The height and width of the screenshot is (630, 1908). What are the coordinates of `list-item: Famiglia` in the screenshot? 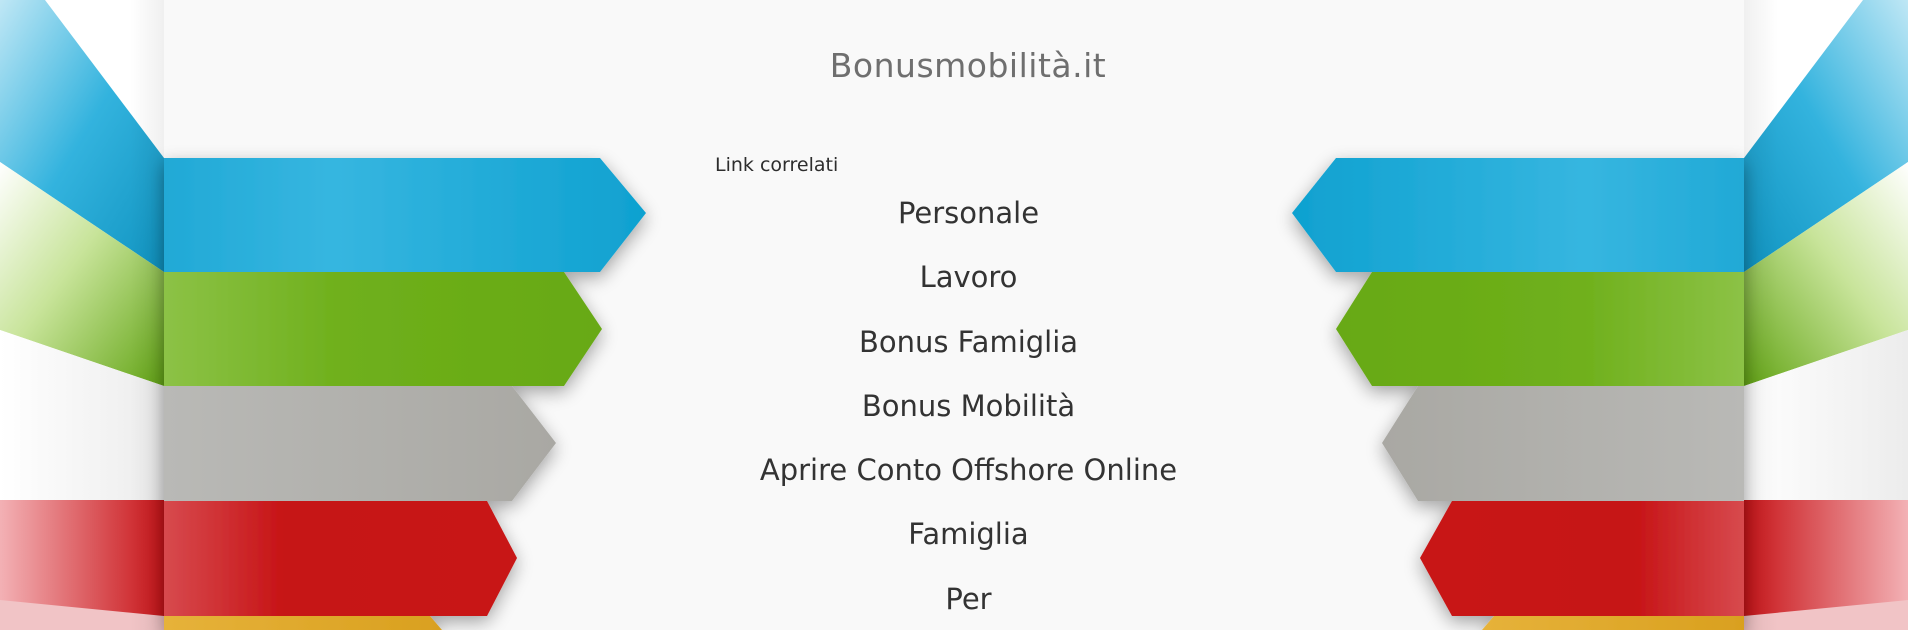 It's located at (968, 541).